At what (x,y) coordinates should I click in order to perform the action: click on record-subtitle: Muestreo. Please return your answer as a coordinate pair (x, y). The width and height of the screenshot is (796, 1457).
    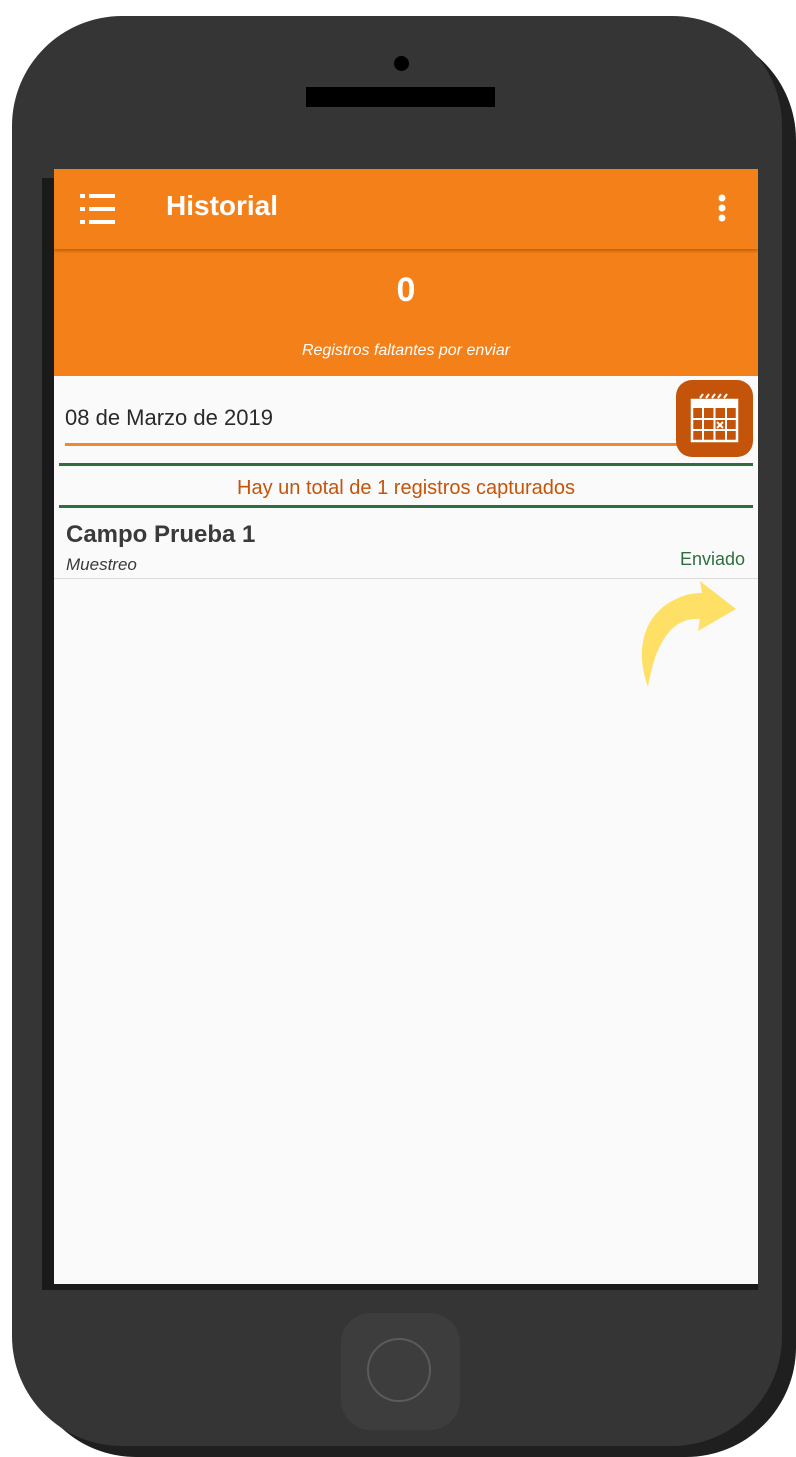
    Looking at the image, I should click on (101, 564).